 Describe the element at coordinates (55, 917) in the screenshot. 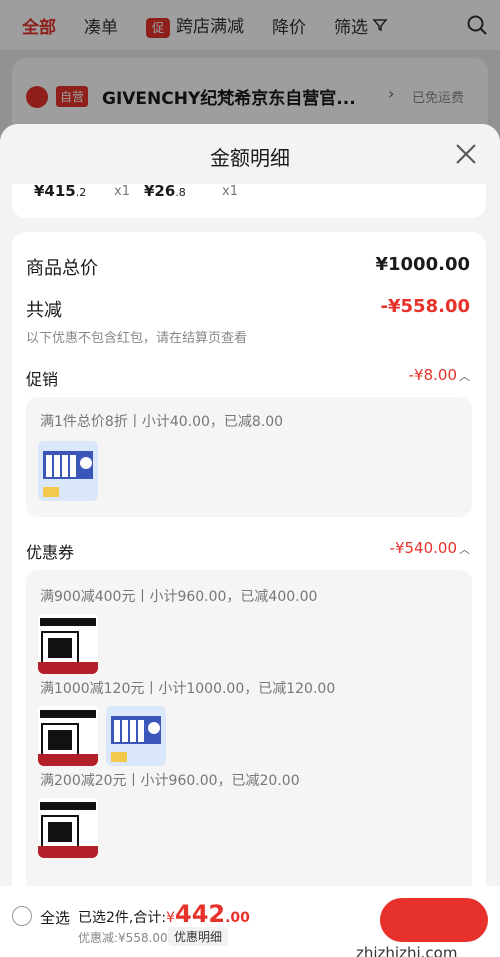

I see `select-all-label: 全选` at that location.